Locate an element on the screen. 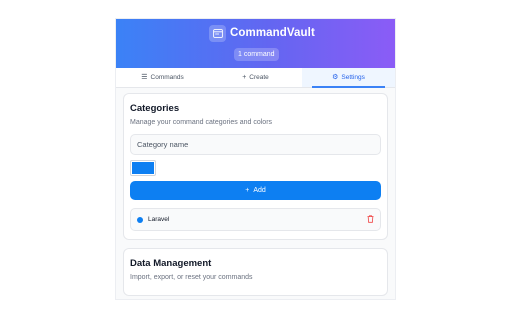 The height and width of the screenshot is (320, 512). tab-commands: ☰ Commands is located at coordinates (162, 77).